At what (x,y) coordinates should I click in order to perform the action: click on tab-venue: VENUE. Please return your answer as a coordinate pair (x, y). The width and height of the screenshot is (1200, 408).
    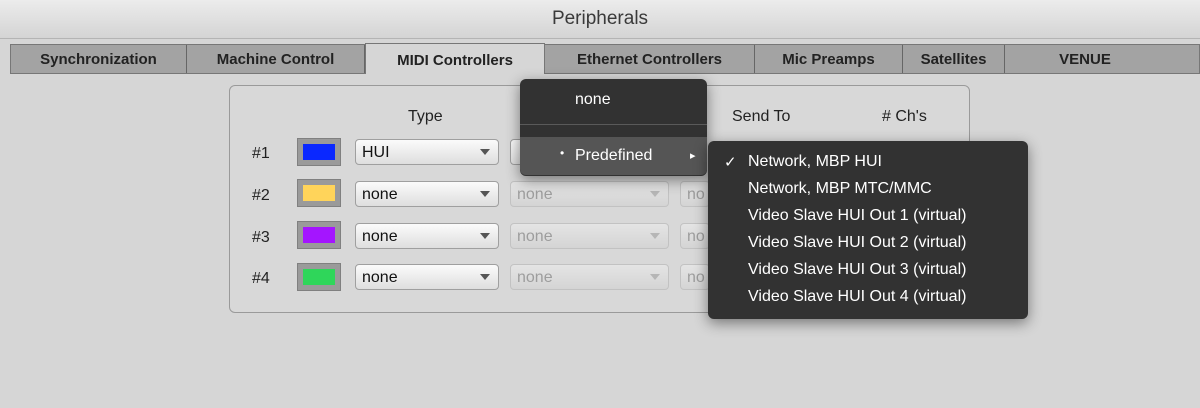
    Looking at the image, I should click on (1085, 59).